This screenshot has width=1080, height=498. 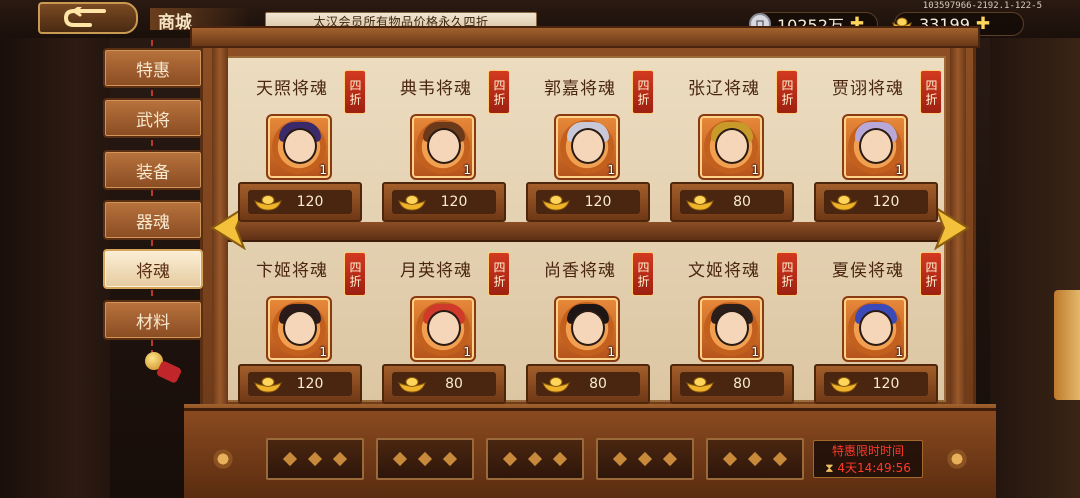 What do you see at coordinates (153, 118) in the screenshot?
I see `tab-2: 武将` at bounding box center [153, 118].